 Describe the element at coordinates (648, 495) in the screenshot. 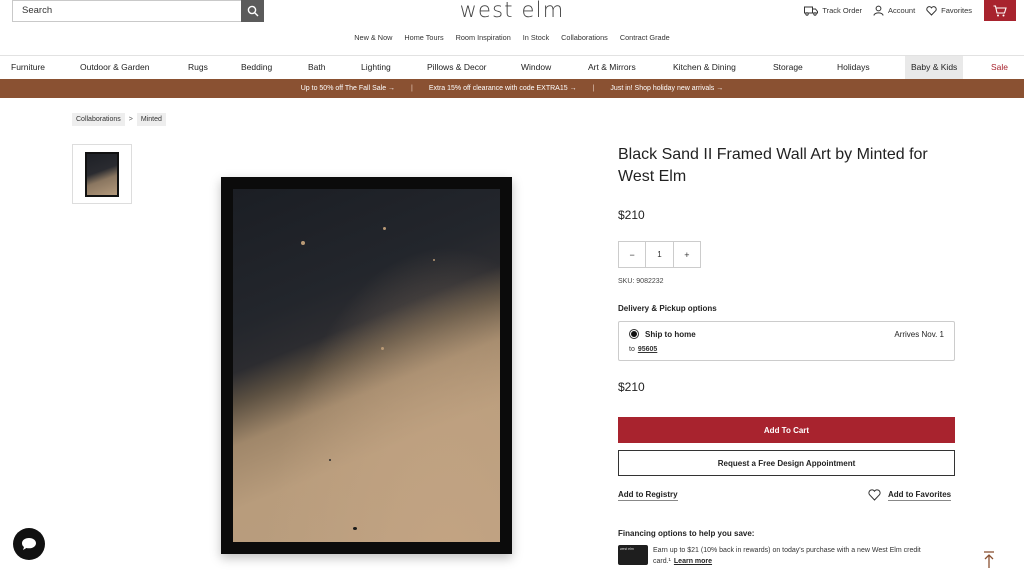

I see `add-to-registry-link: Add to Registry` at that location.